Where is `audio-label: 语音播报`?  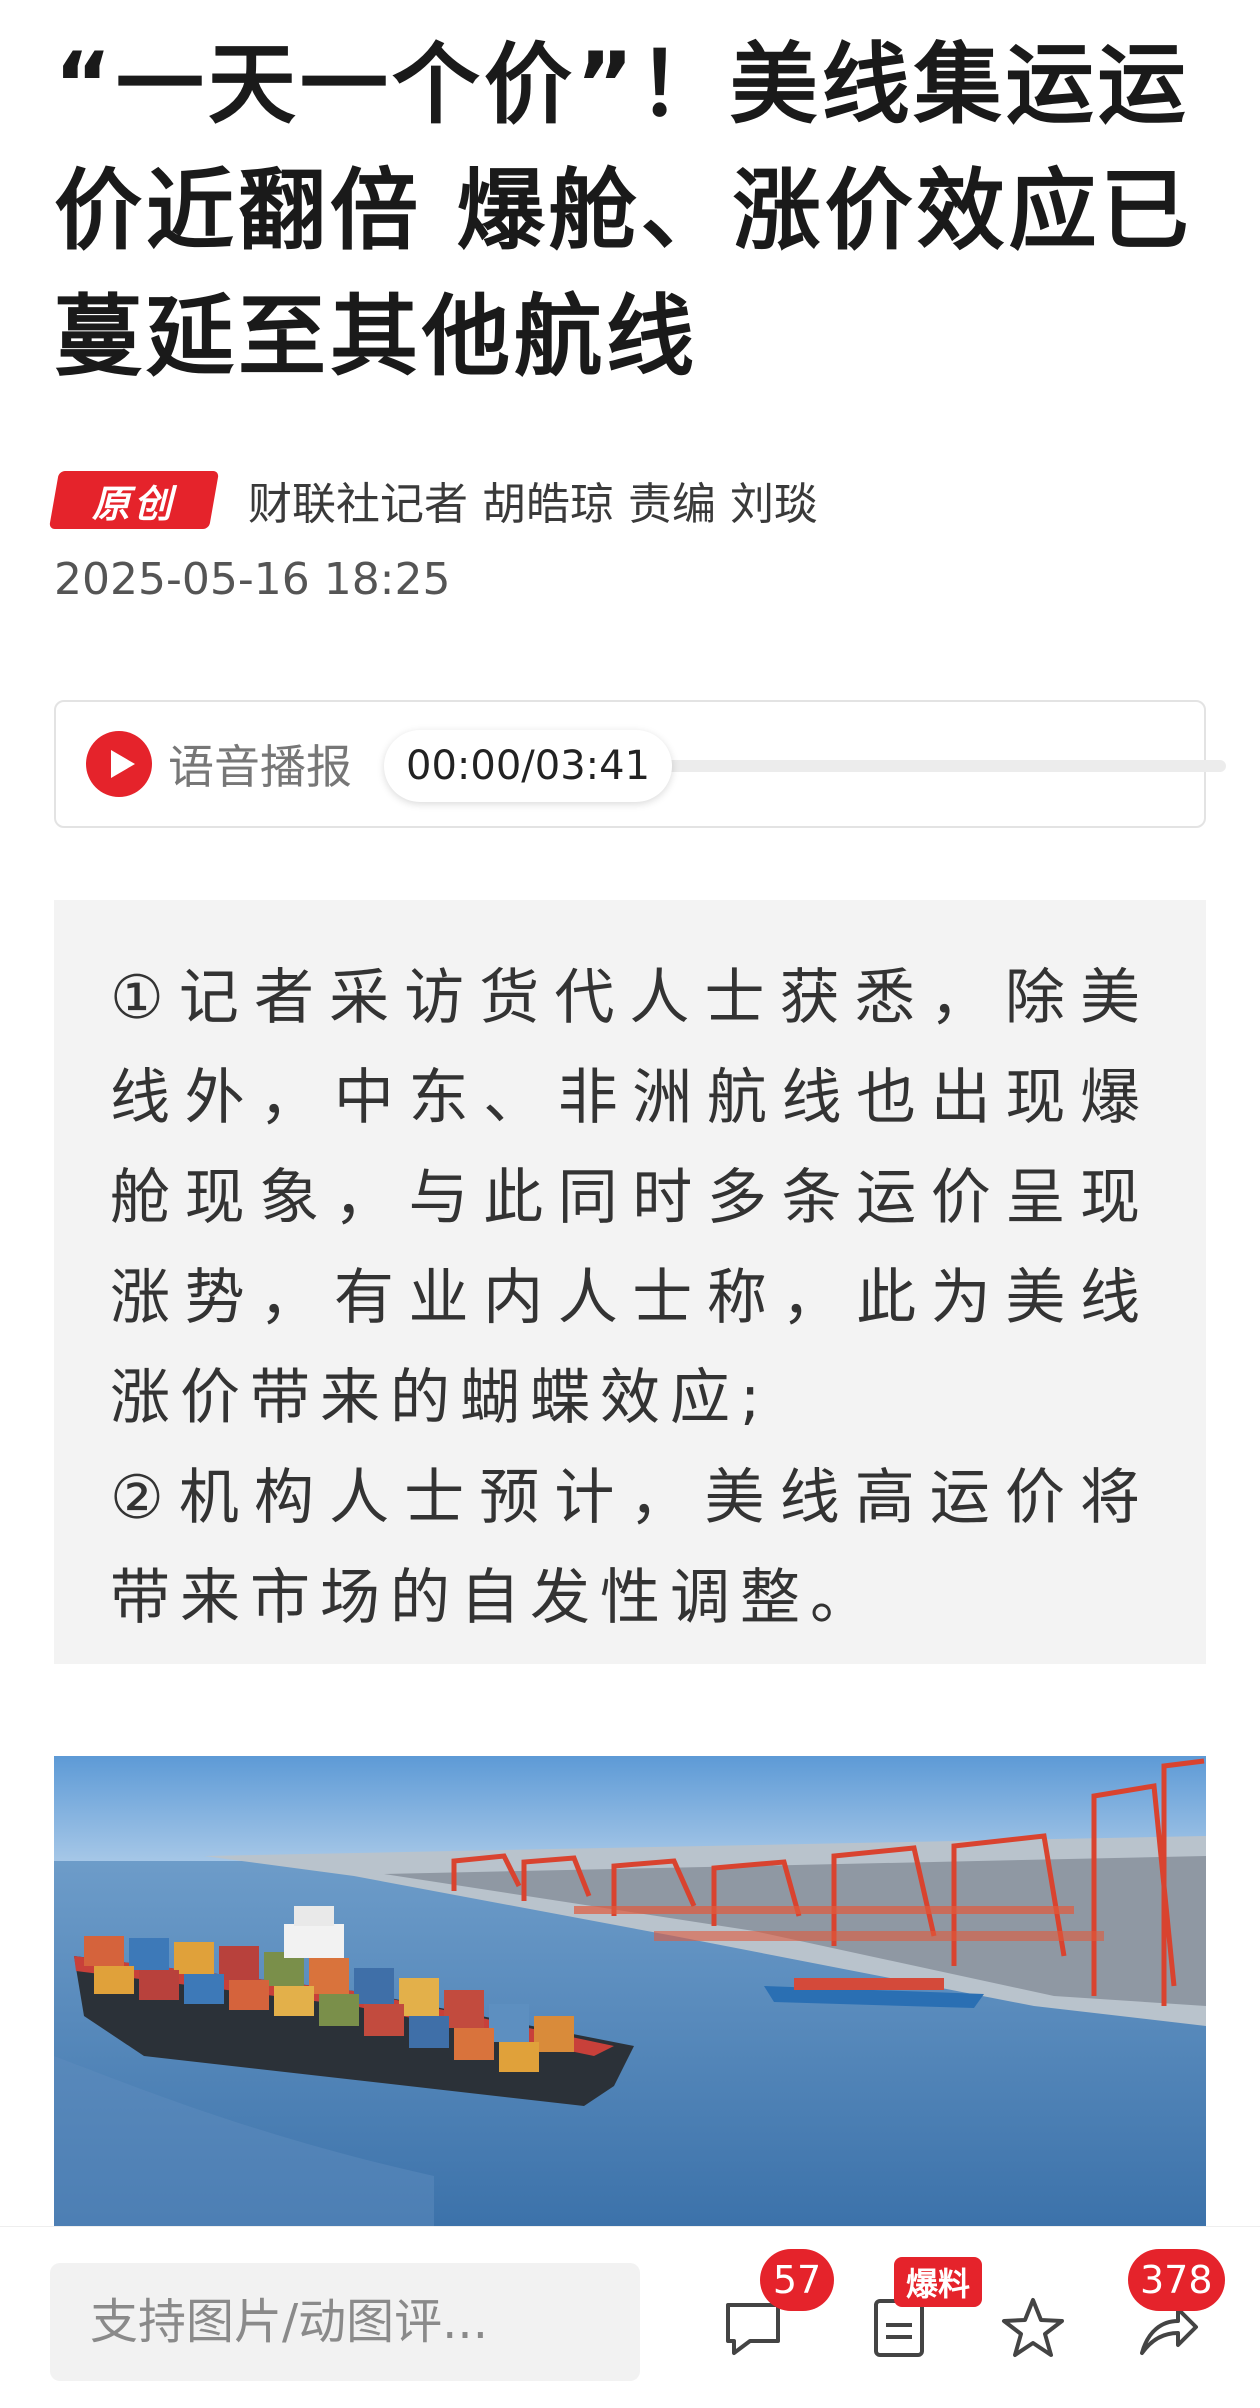
audio-label: 语音播报 is located at coordinates (260, 767).